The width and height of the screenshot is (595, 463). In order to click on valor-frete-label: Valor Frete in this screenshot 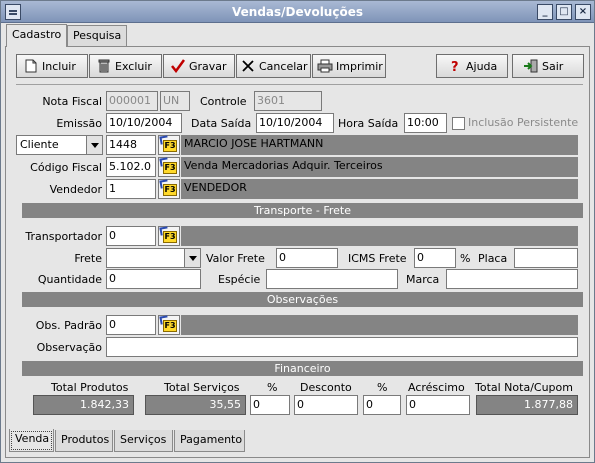, I will do `click(235, 258)`.